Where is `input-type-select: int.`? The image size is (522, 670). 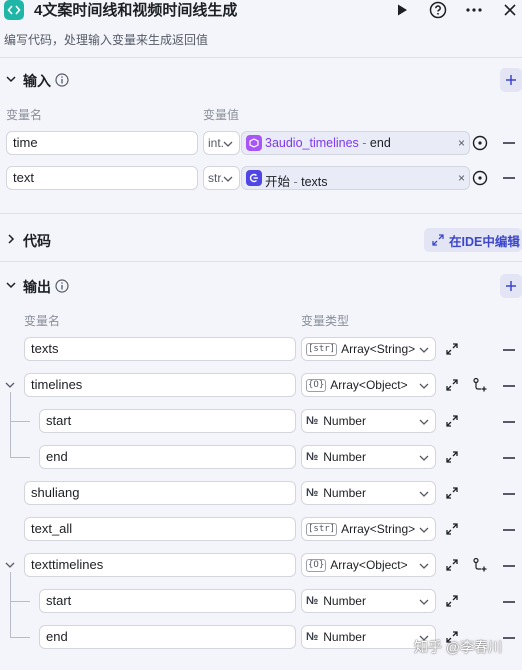
input-type-select: int. is located at coordinates (221, 143).